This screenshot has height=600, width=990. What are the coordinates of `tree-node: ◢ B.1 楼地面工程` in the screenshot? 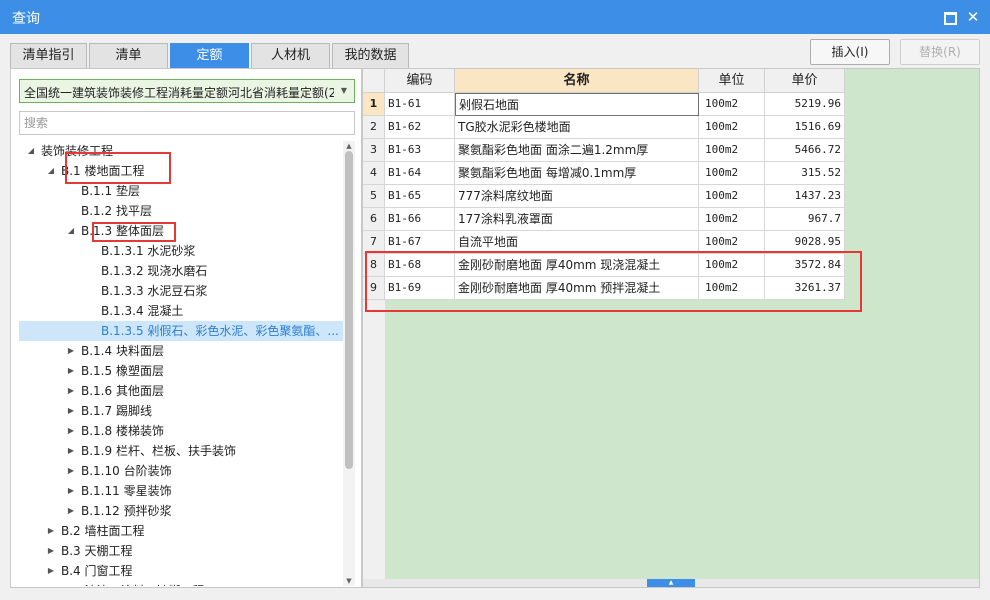 It's located at (181, 171).